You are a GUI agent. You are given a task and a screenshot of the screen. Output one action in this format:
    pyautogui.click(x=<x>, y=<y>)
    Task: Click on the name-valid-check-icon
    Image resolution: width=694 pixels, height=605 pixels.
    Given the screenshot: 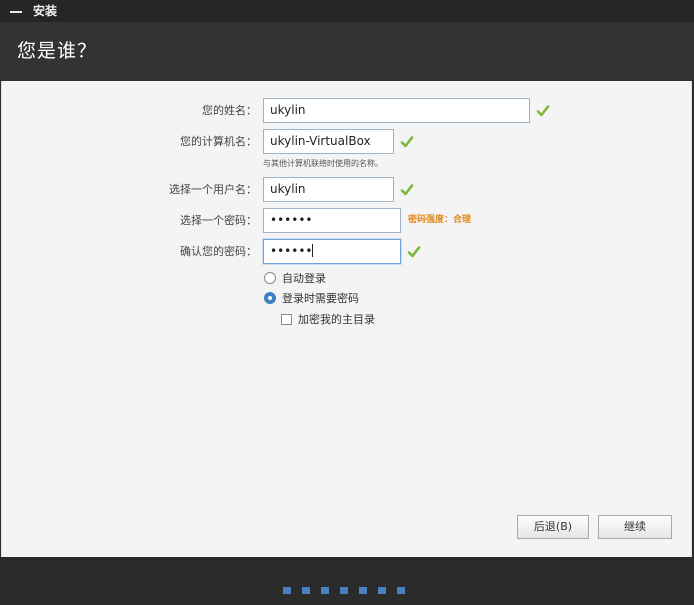 What is the action you would take?
    pyautogui.click(x=543, y=111)
    